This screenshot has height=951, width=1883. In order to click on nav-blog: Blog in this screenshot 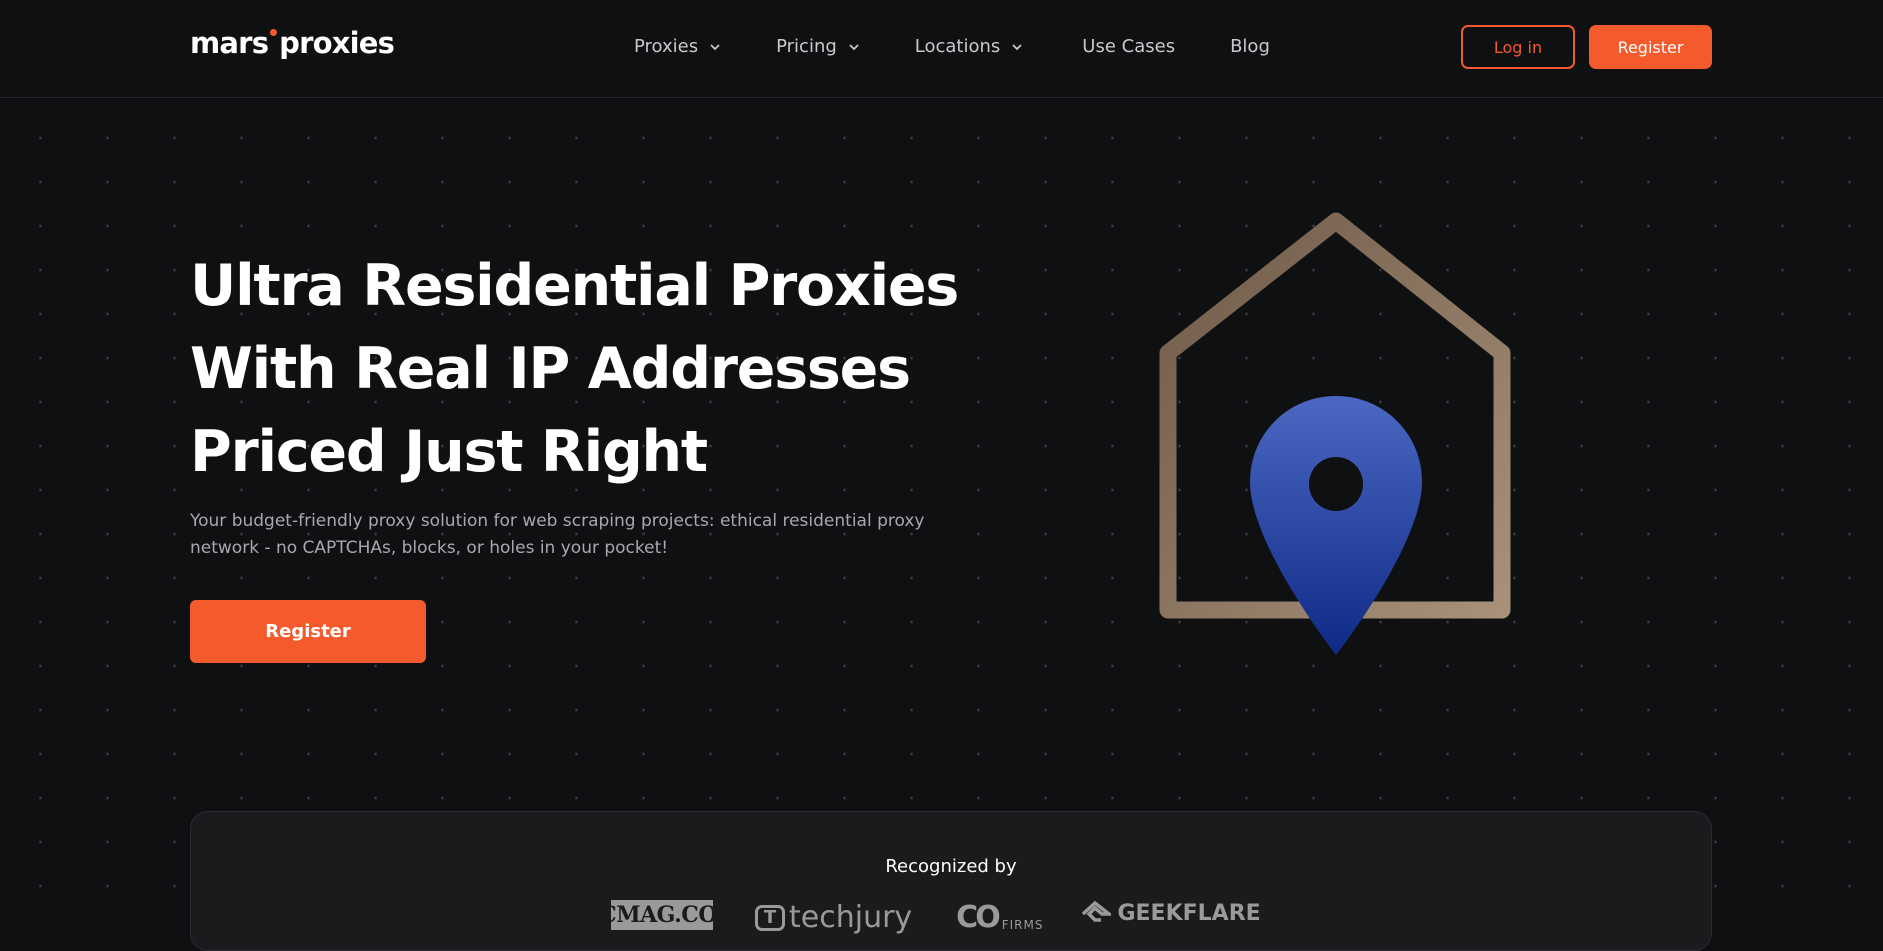, I will do `click(1250, 46)`.